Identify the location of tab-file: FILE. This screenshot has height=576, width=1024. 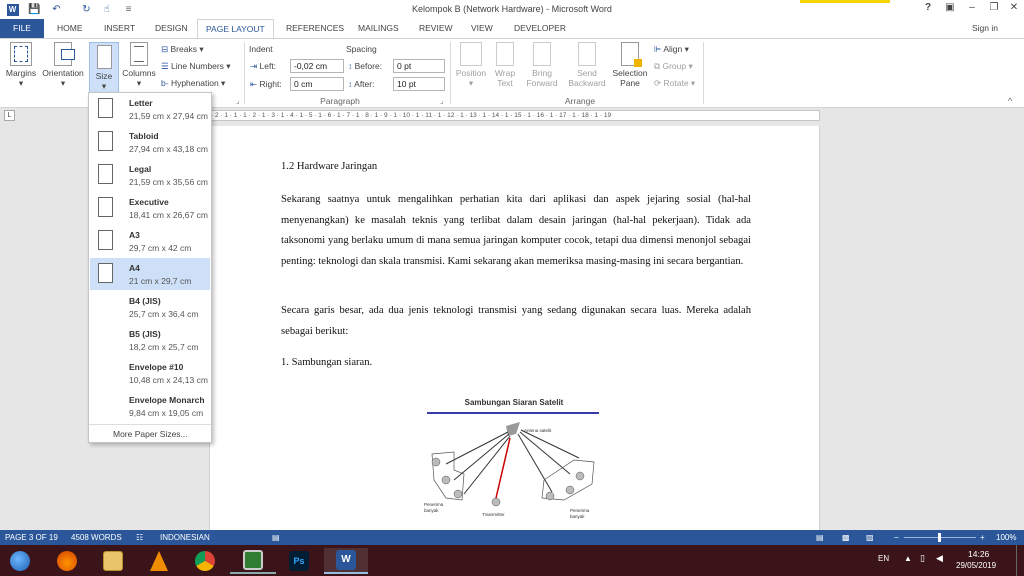
(22, 28).